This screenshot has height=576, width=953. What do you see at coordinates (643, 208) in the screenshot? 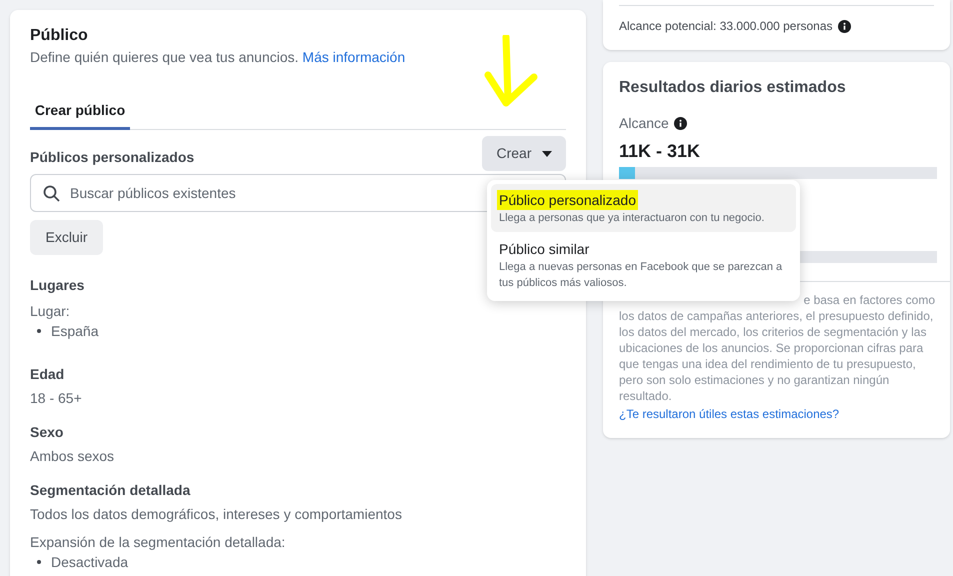
I see `menu-item: Público personalizado Llega a personas que ya interactuaron con tu negocio.` at bounding box center [643, 208].